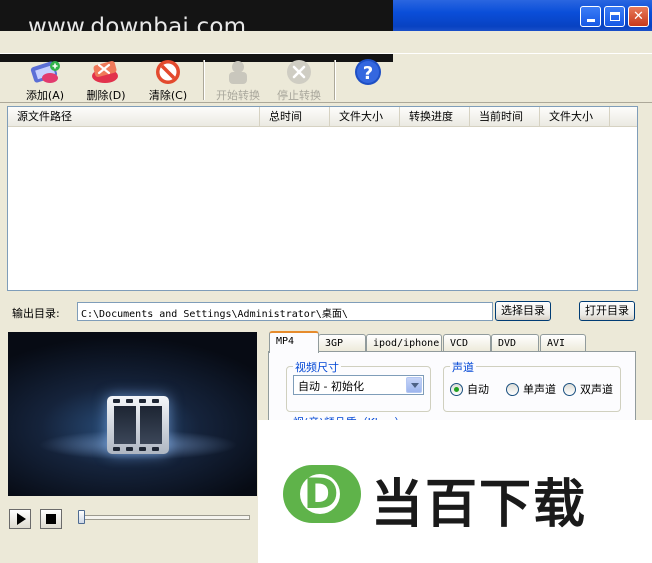 This screenshot has height=563, width=652. I want to click on playback-slider-thumb, so click(81, 517).